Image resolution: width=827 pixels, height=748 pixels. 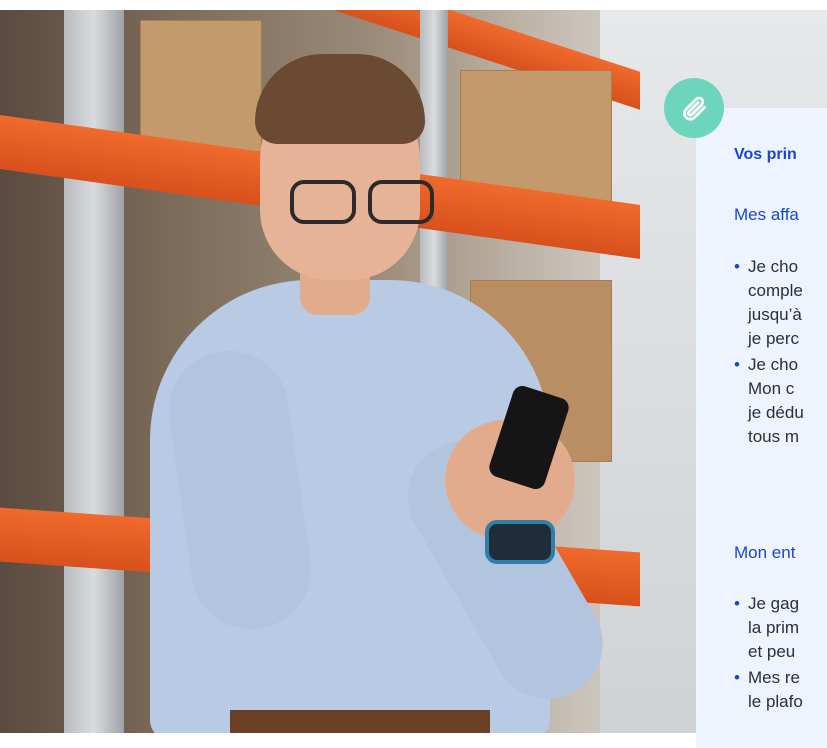 I want to click on section-heading: Mon ent, so click(x=765, y=552).